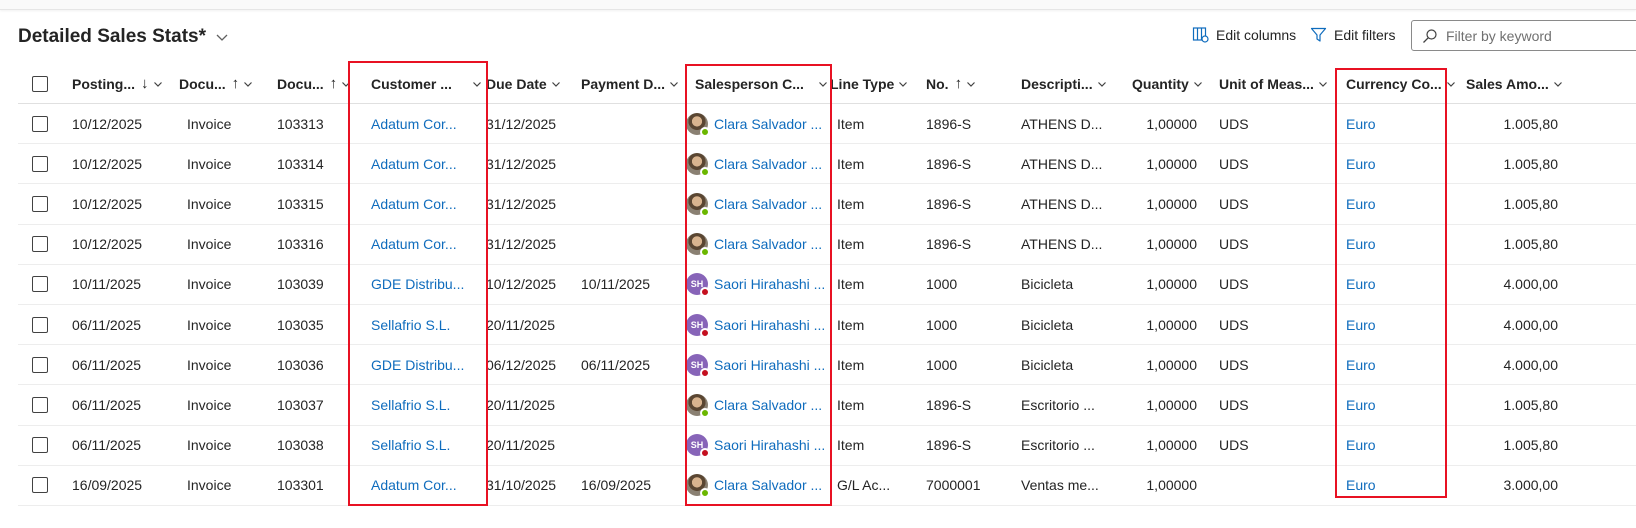  What do you see at coordinates (951, 83) in the screenshot?
I see `column-header-item-no: No. ↑` at bounding box center [951, 83].